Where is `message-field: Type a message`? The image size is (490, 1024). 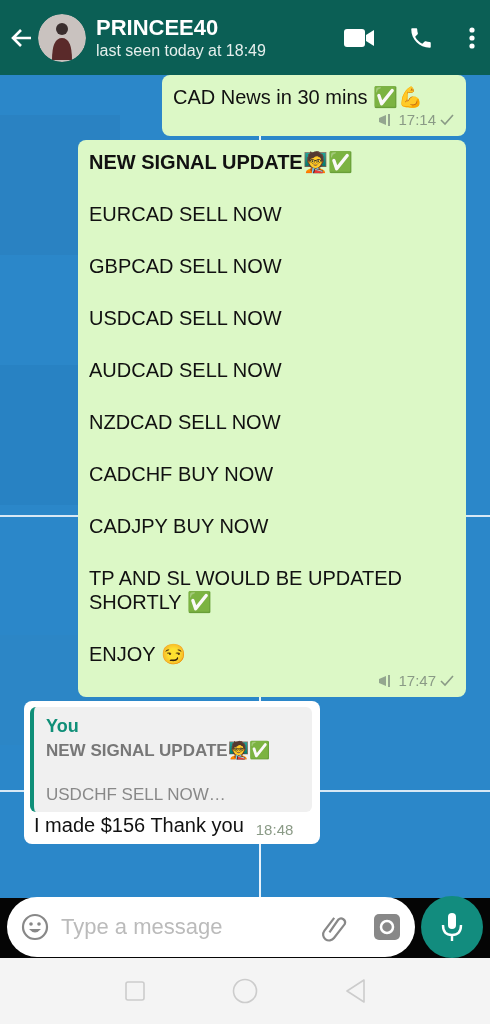 message-field: Type a message is located at coordinates (211, 926).